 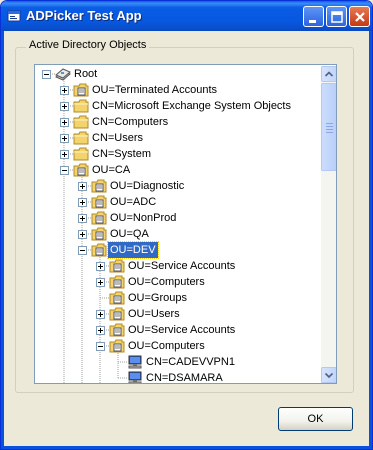 I want to click on tree-node: CN=CADEVVPN1, so click(x=178, y=362).